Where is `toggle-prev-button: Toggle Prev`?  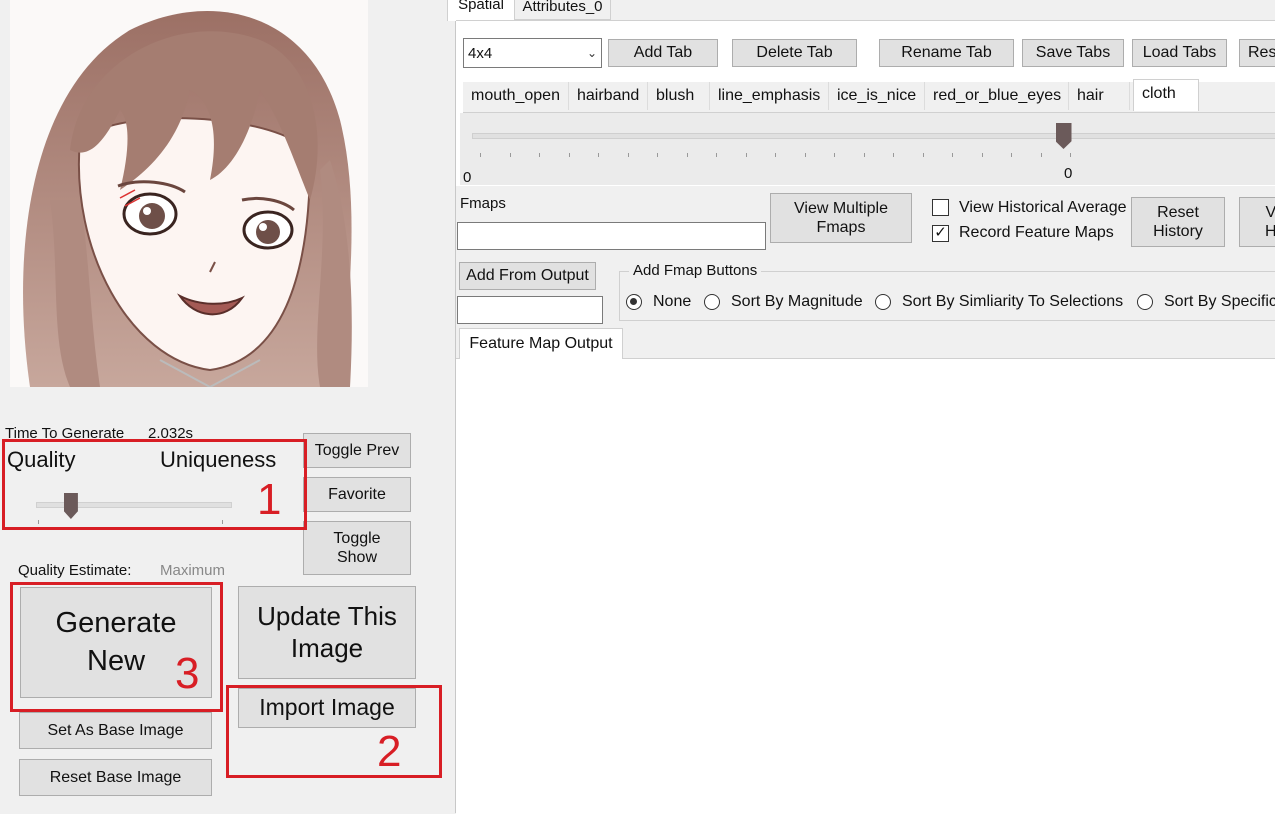 toggle-prev-button: Toggle Prev is located at coordinates (357, 450).